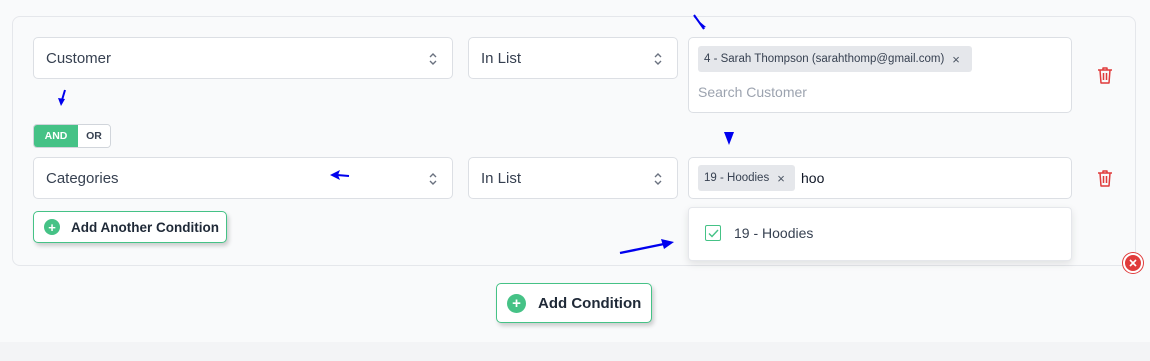  I want to click on add-another-condition-button: + Add Another Condition, so click(130, 227).